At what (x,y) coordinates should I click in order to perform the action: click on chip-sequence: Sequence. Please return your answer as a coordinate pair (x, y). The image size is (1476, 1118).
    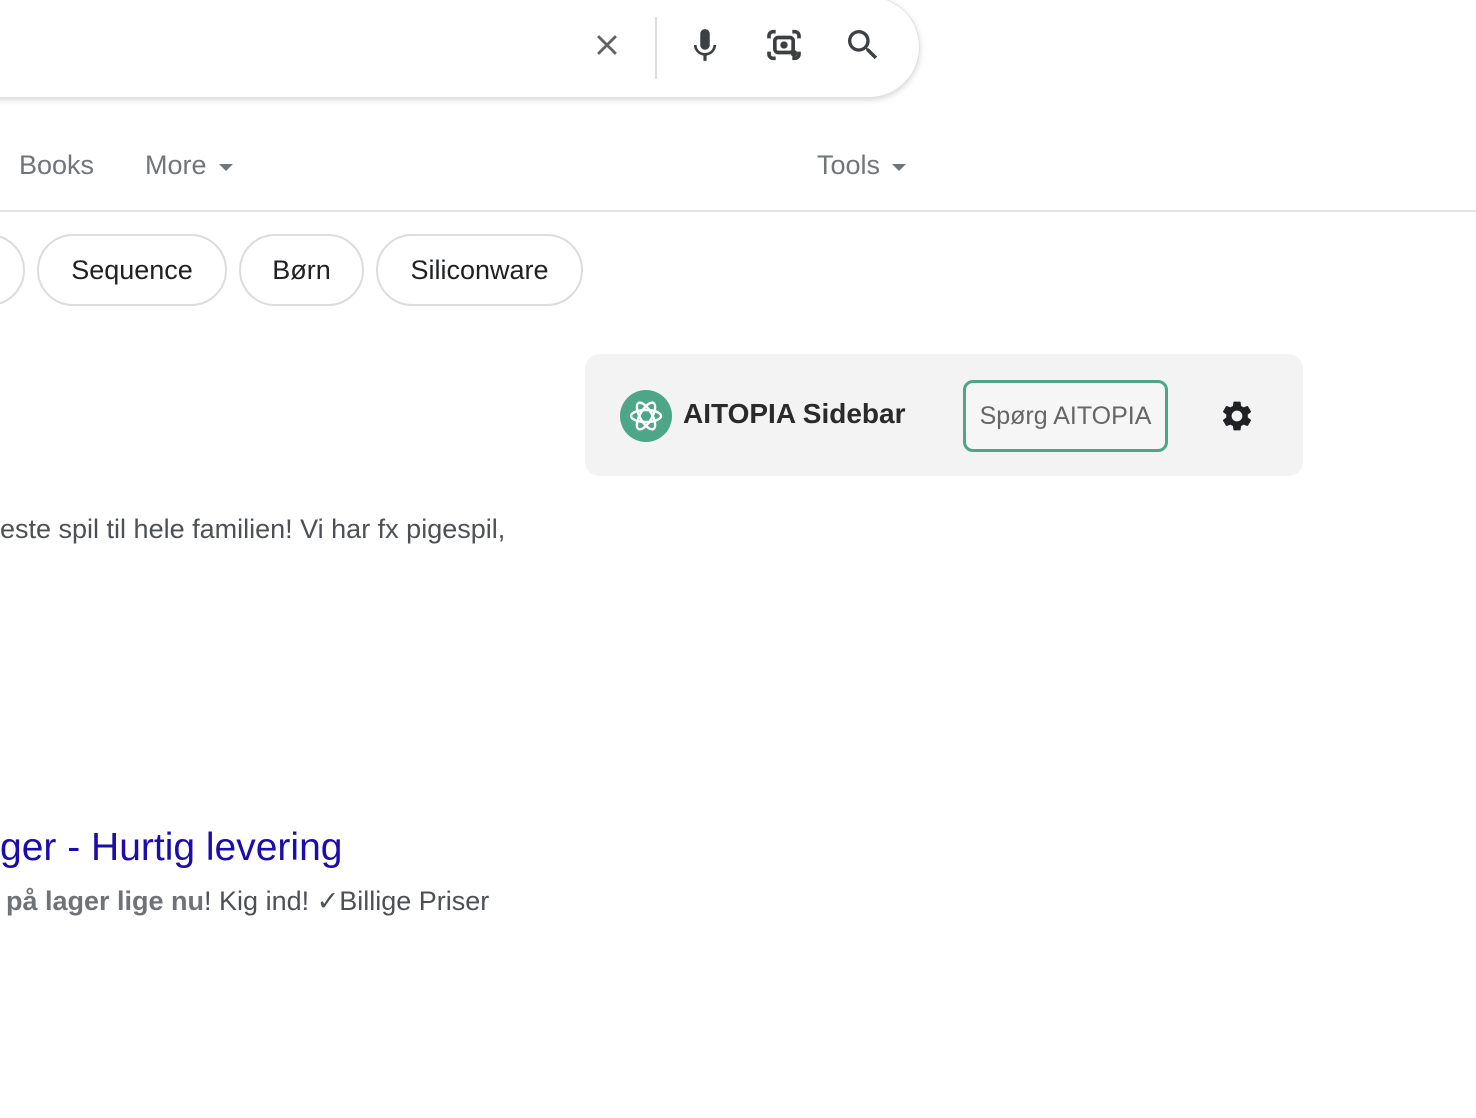
    Looking at the image, I should click on (132, 270).